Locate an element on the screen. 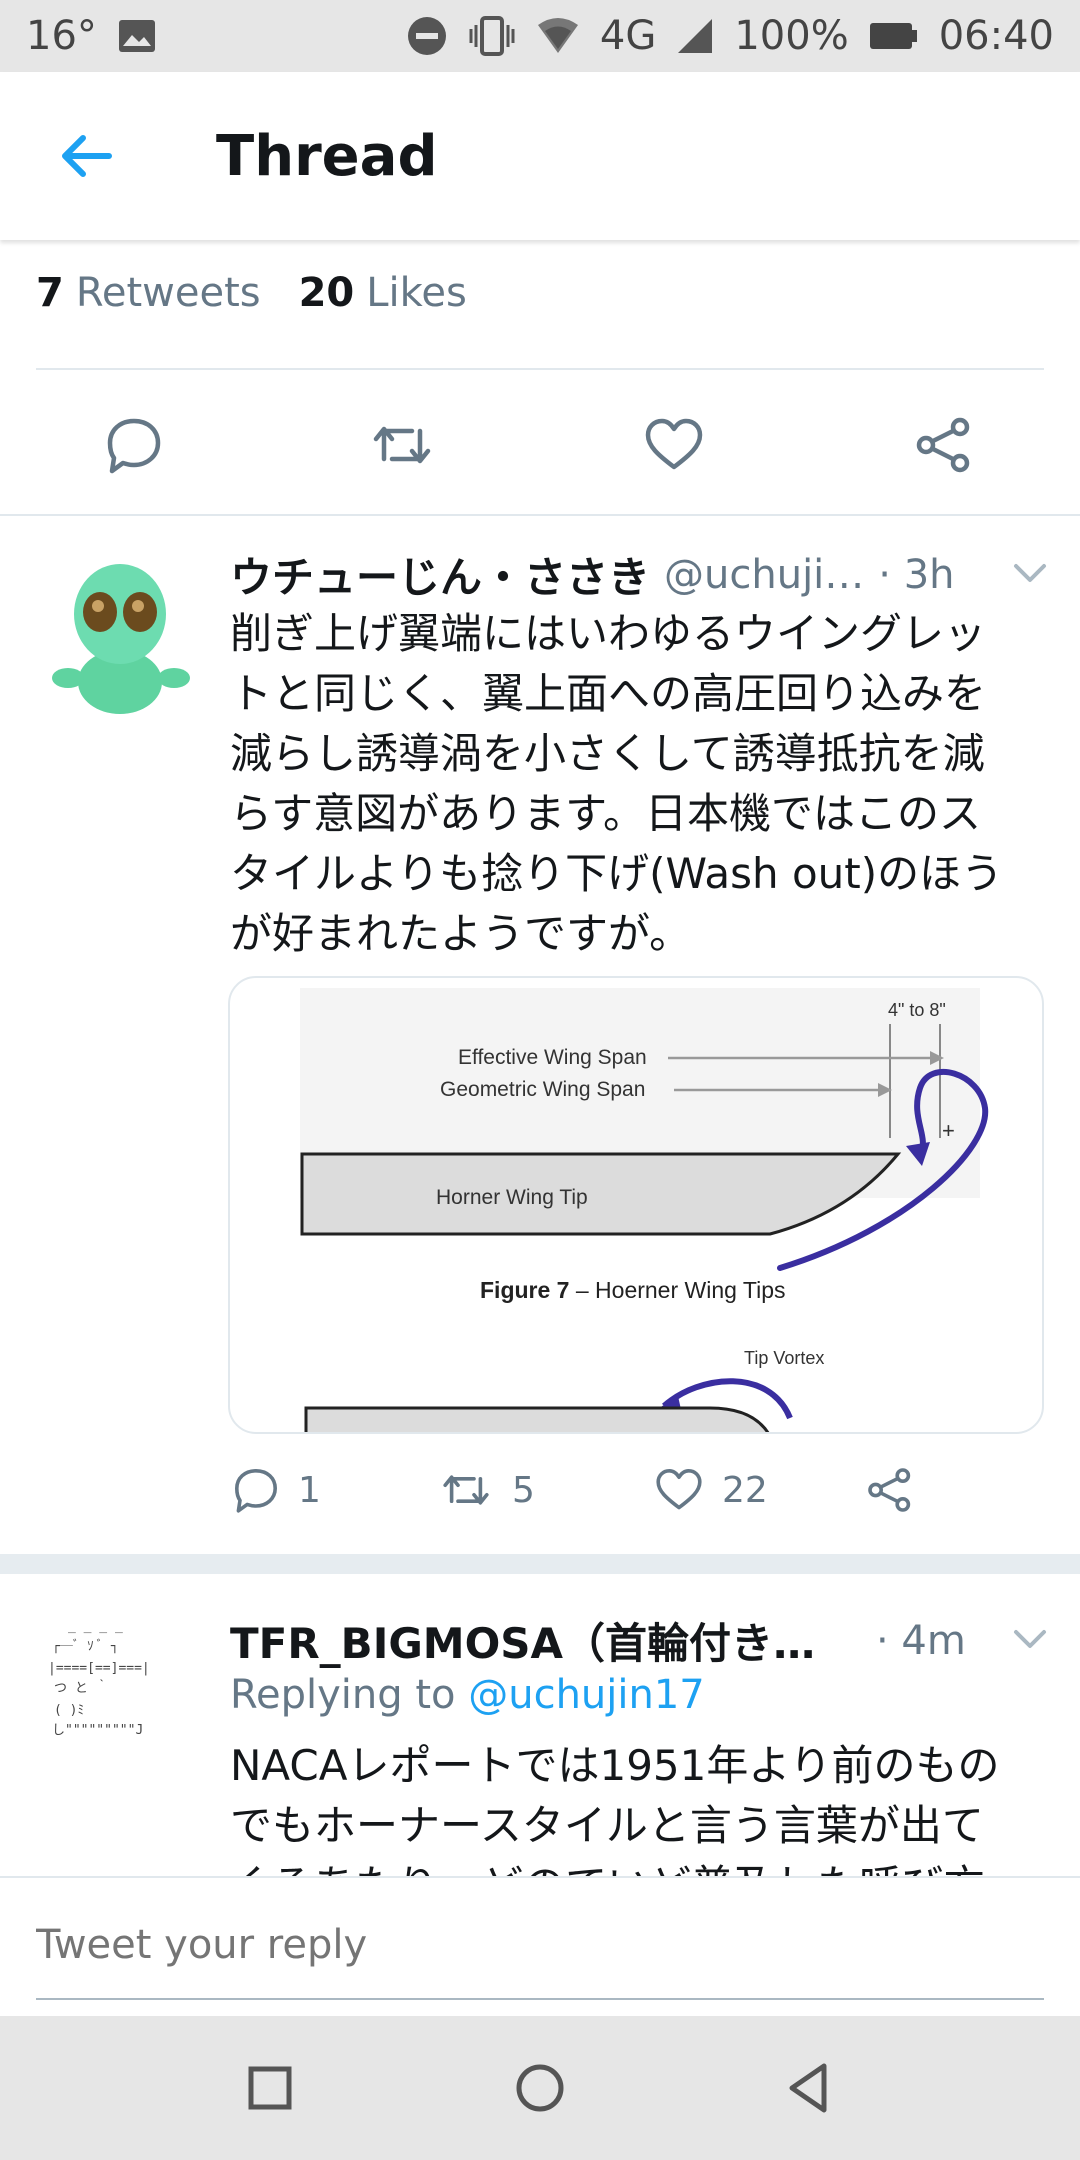 This screenshot has width=1080, height=2160. network-type-text: 4G is located at coordinates (628, 36).